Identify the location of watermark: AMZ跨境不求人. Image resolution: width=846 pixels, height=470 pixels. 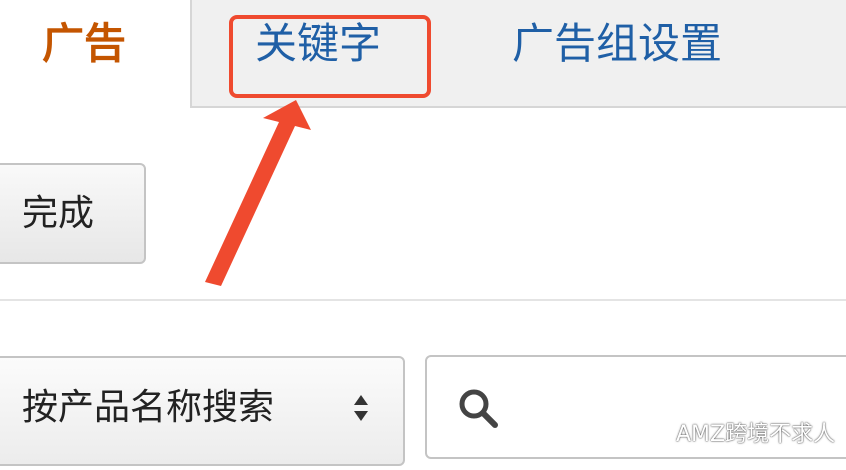
(737, 432).